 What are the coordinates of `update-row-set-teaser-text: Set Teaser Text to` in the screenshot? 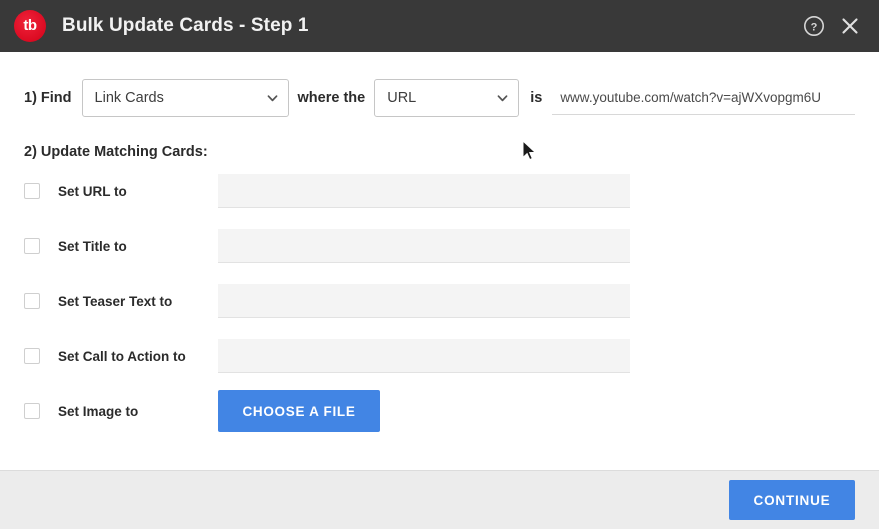 It's located at (439, 301).